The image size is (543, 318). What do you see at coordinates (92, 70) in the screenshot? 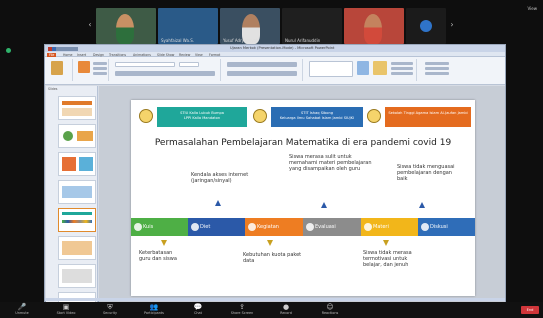
I see `slides-group` at bounding box center [92, 70].